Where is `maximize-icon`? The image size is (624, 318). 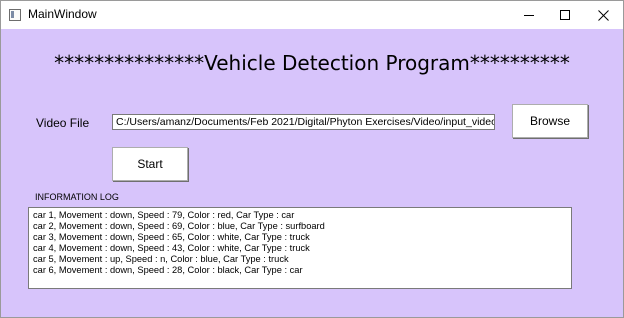 maximize-icon is located at coordinates (565, 15).